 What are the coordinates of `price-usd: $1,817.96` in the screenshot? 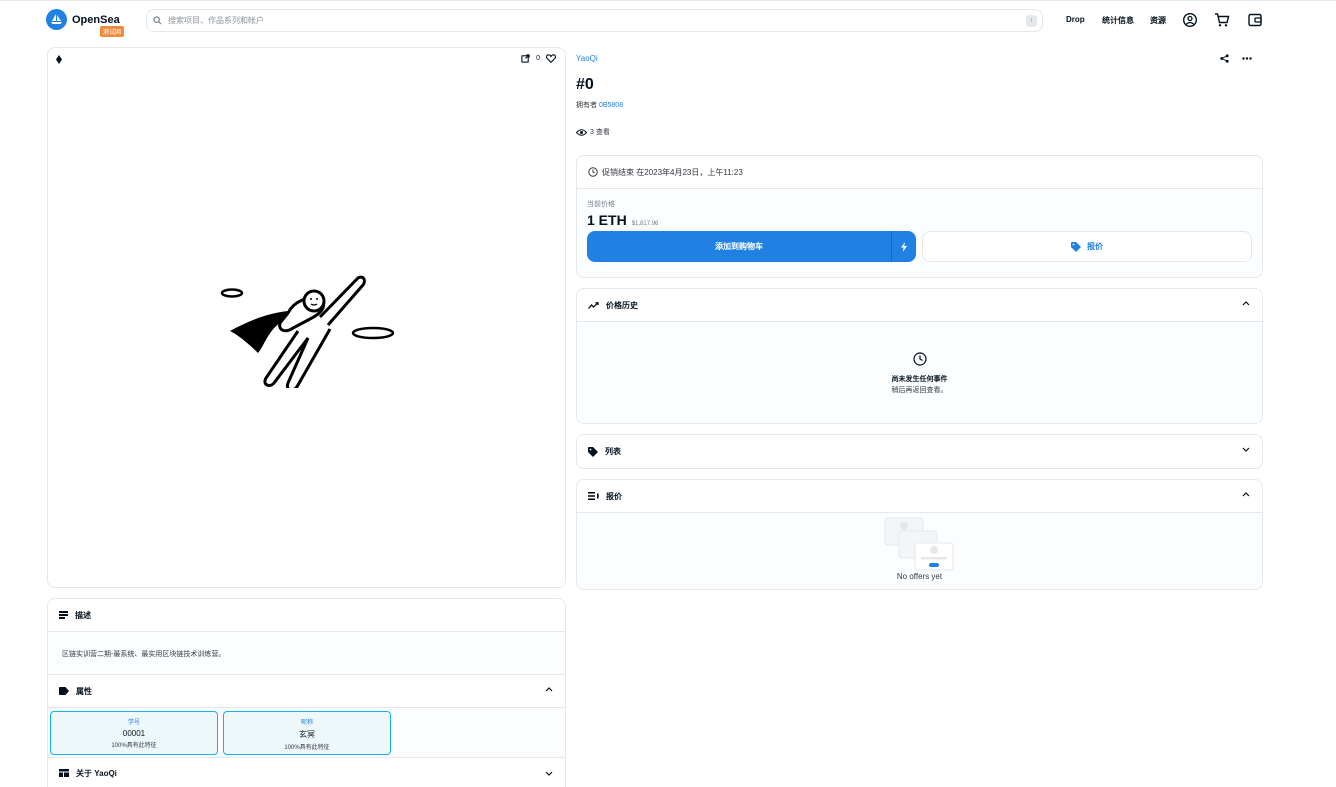 It's located at (645, 224).